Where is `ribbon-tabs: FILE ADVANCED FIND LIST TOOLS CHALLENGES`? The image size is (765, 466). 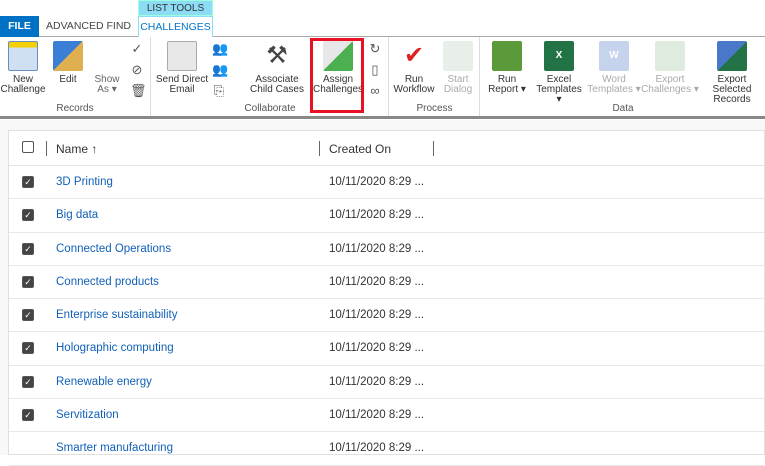 ribbon-tabs: FILE ADVANCED FIND LIST TOOLS CHALLENGES is located at coordinates (382, 19).